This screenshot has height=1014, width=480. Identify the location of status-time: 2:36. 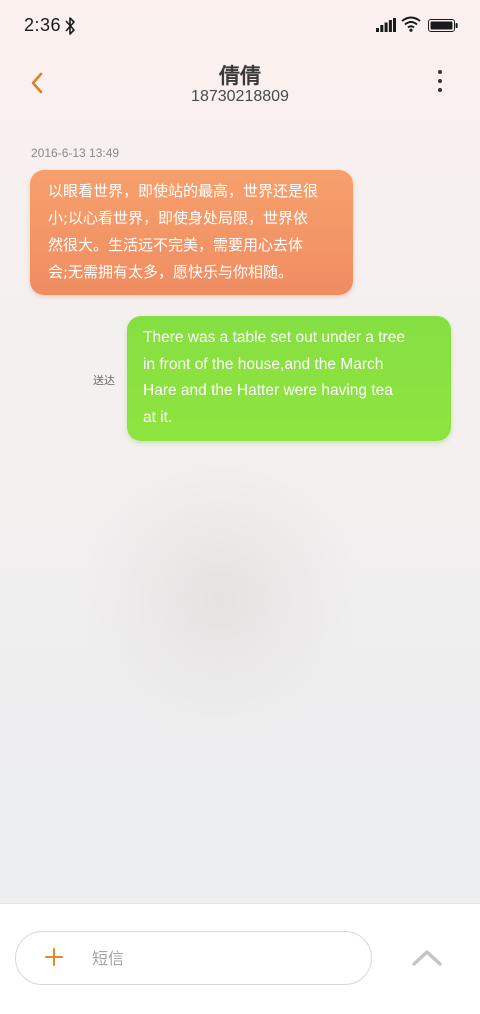
(43, 25).